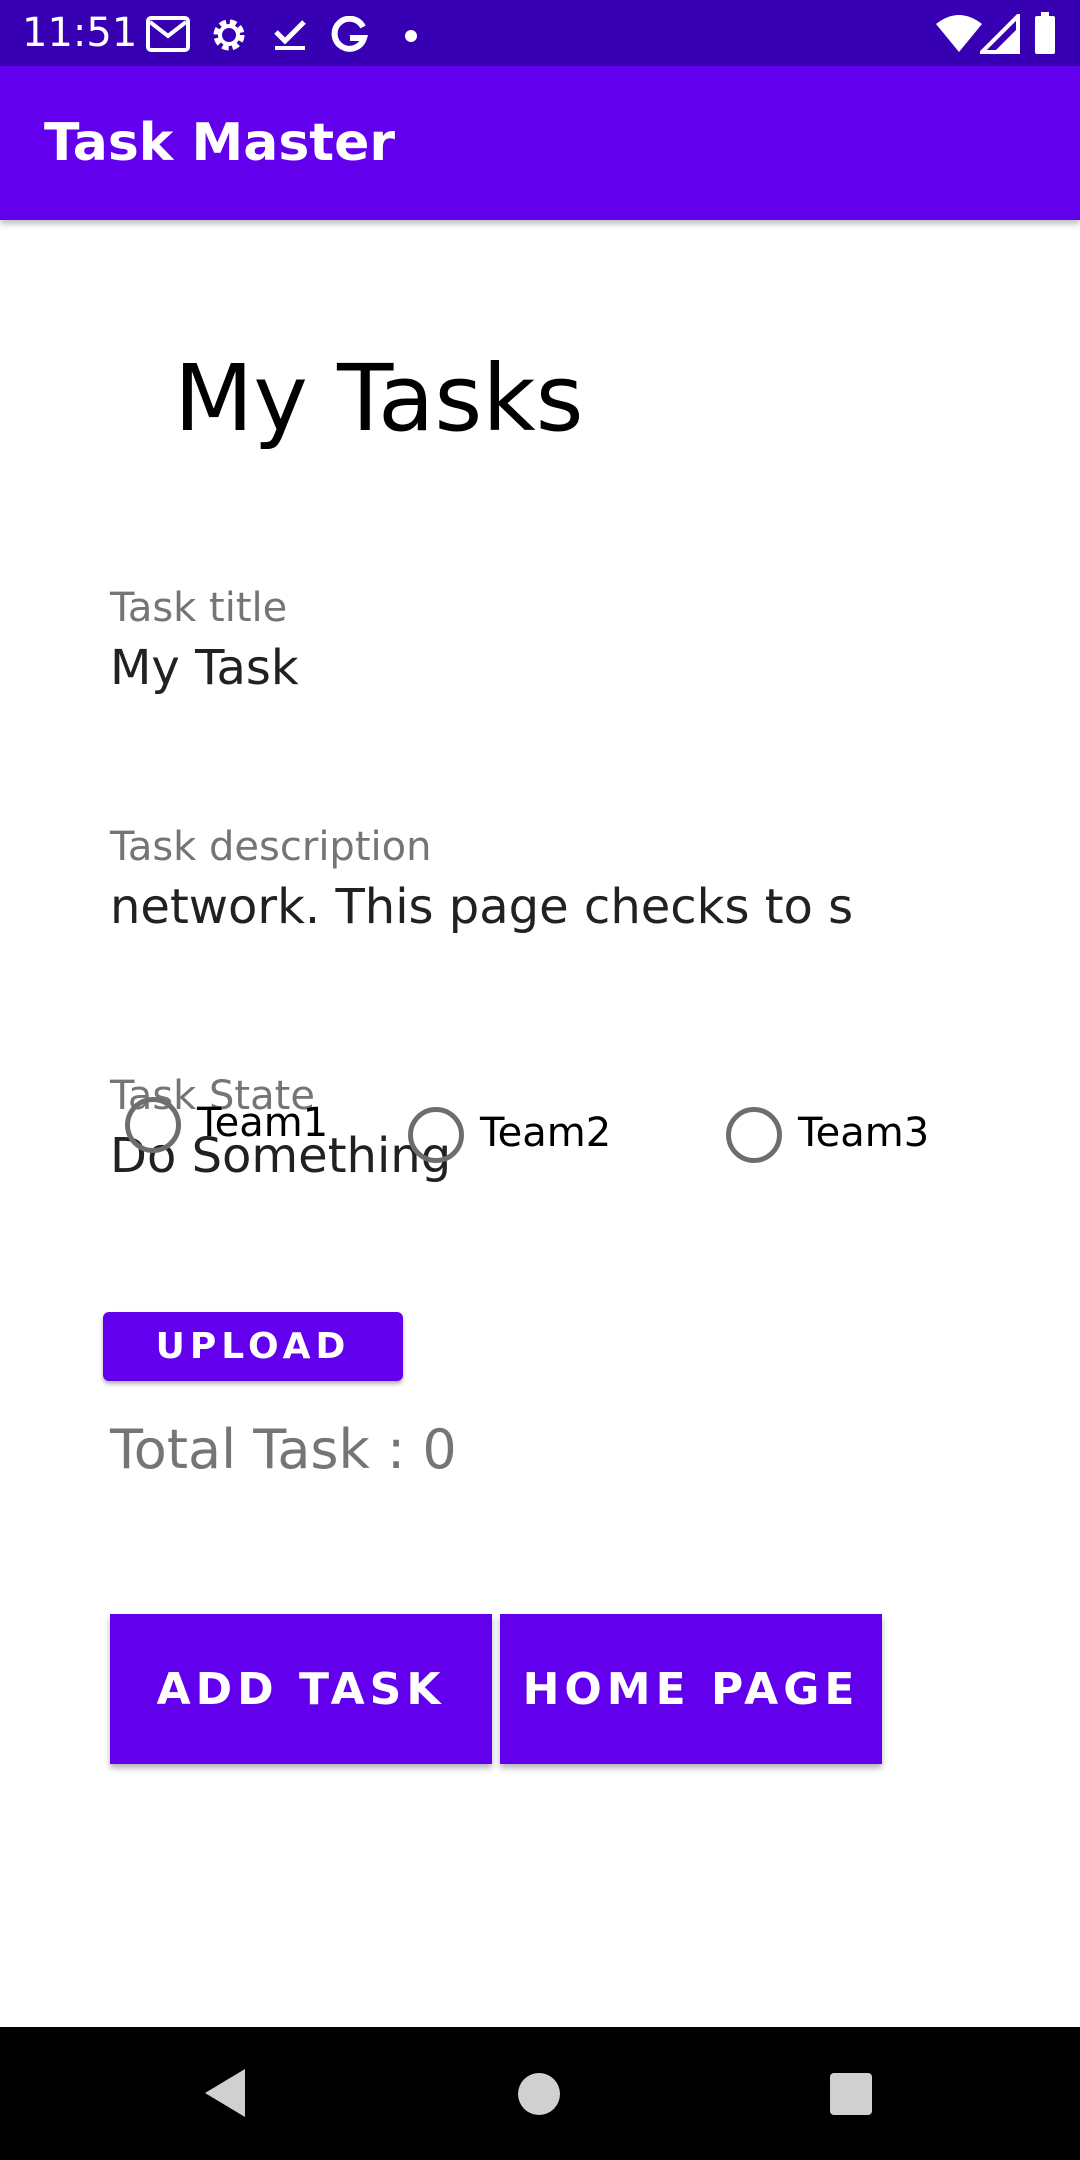 The height and width of the screenshot is (2160, 1080). I want to click on task-title-input: My Task, so click(204, 668).